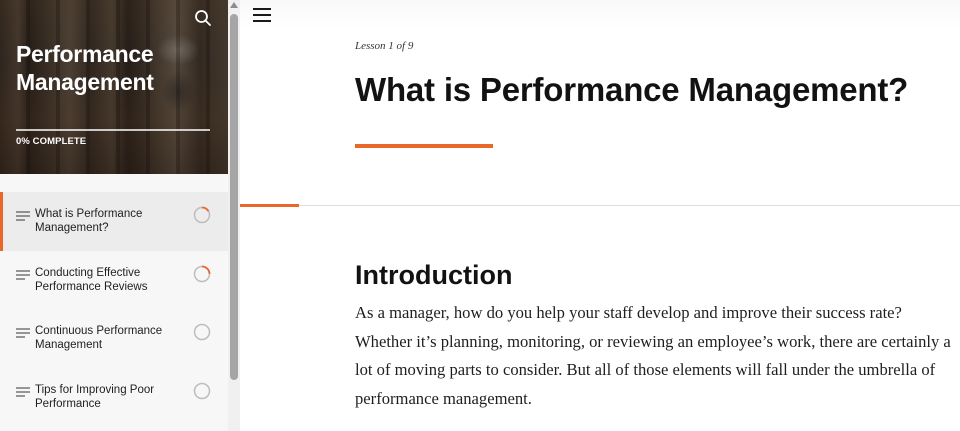 This screenshot has height=431, width=960. I want to click on scrollbar-thumb, so click(234, 197).